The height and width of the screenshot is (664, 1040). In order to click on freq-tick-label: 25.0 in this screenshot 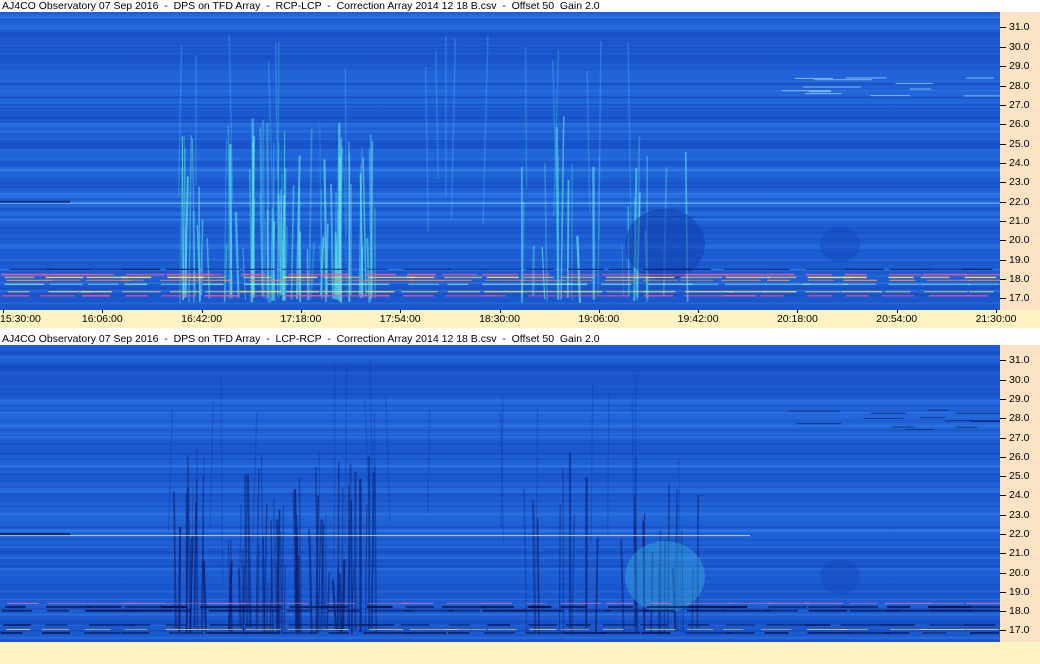, I will do `click(1019, 143)`.